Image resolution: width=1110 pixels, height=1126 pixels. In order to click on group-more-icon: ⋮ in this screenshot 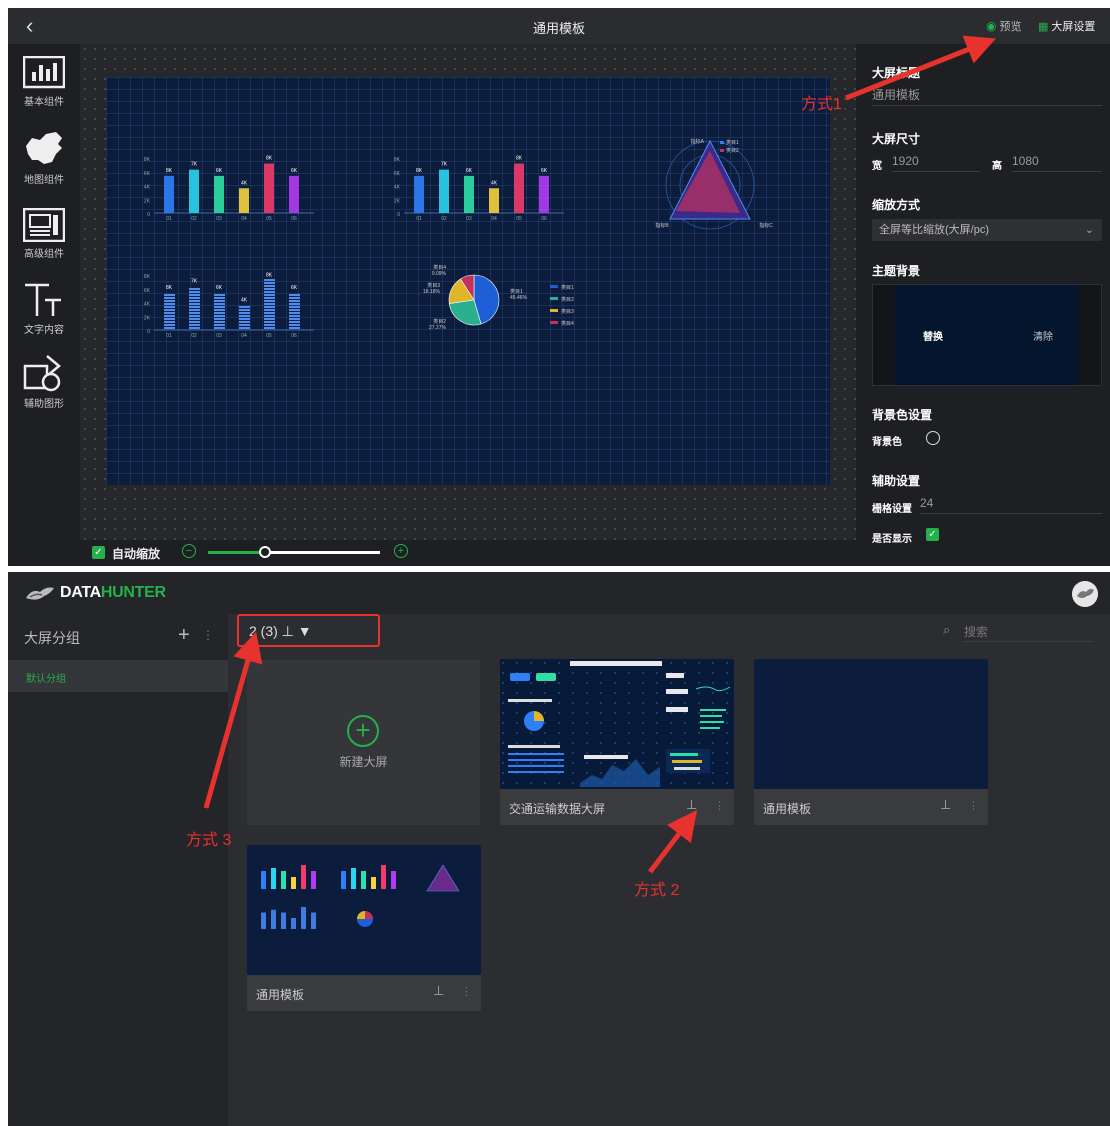, I will do `click(208, 635)`.